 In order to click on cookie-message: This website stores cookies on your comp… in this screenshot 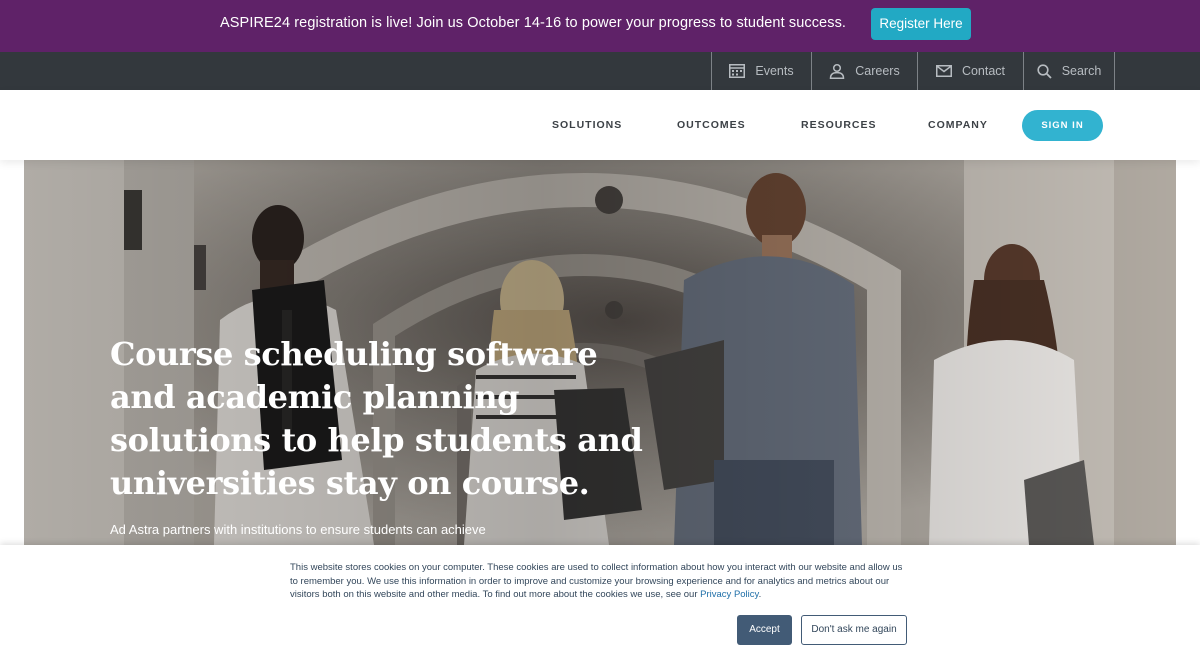, I will do `click(600, 581)`.